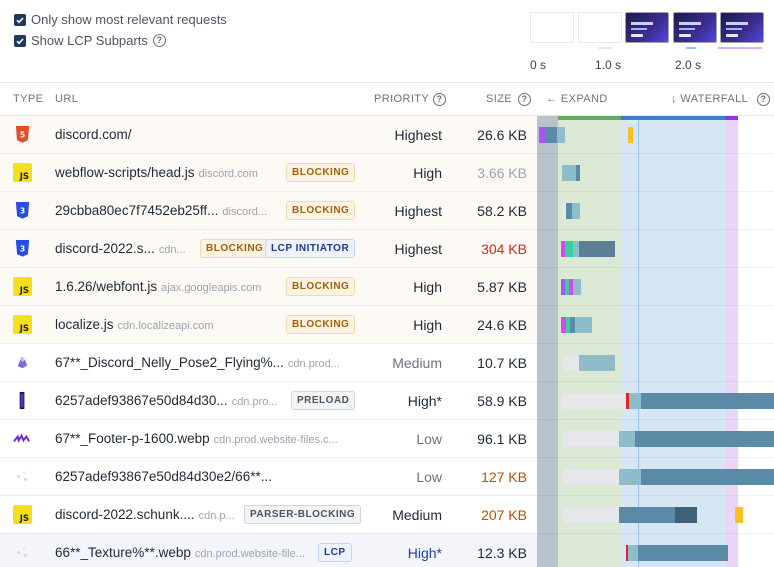 This screenshot has height=567, width=774. I want to click on size-help-icon: ?, so click(524, 99).